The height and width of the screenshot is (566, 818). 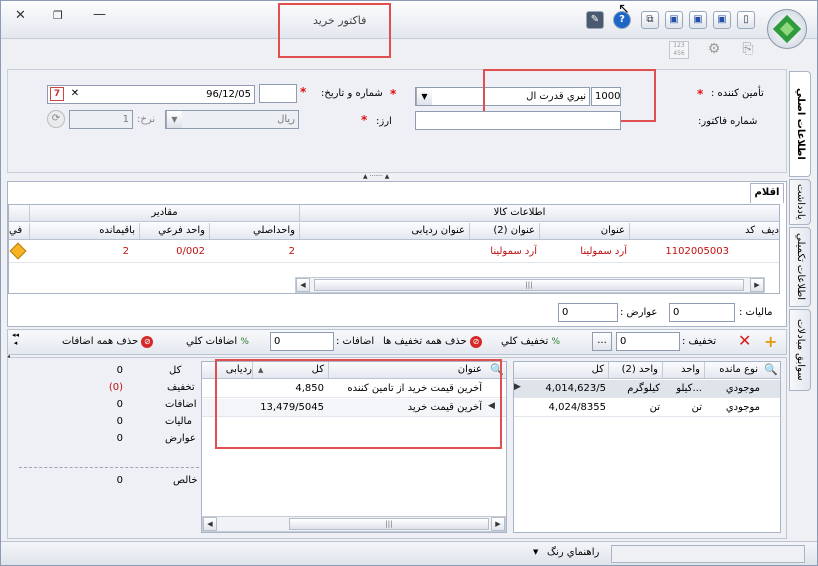 I want to click on title-highlight, so click(x=334, y=30).